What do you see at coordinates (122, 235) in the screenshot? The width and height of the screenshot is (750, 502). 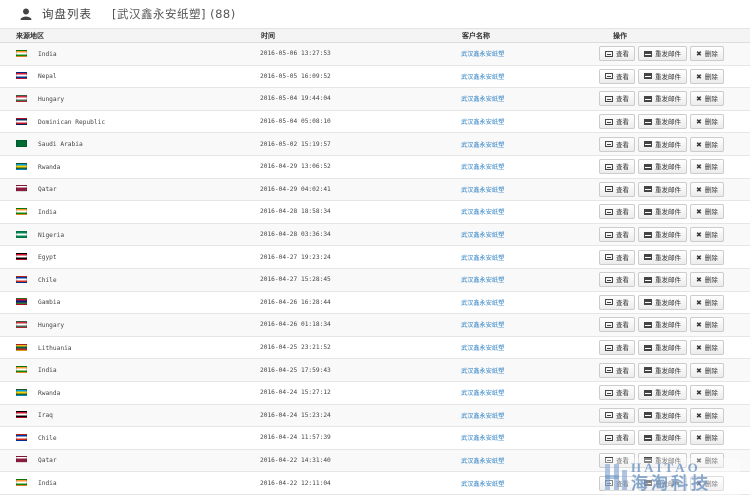 I see `region-cell: Nigeria` at bounding box center [122, 235].